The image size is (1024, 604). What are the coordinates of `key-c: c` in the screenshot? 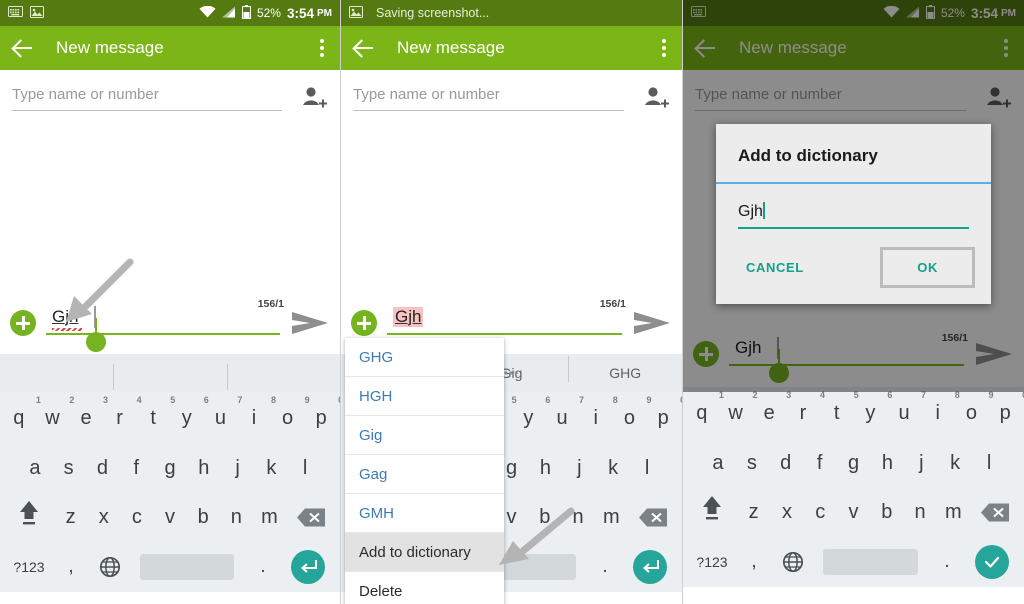 It's located at (820, 512).